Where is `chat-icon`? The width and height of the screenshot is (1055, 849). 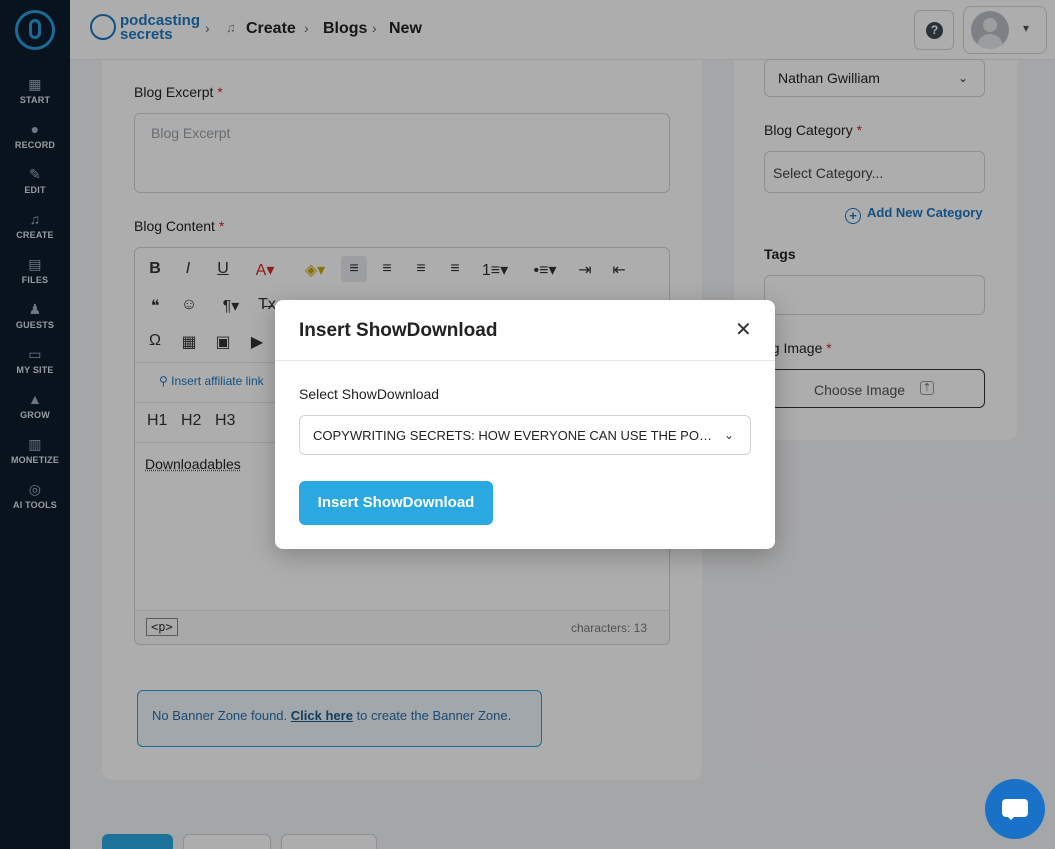
chat-icon is located at coordinates (1015, 809).